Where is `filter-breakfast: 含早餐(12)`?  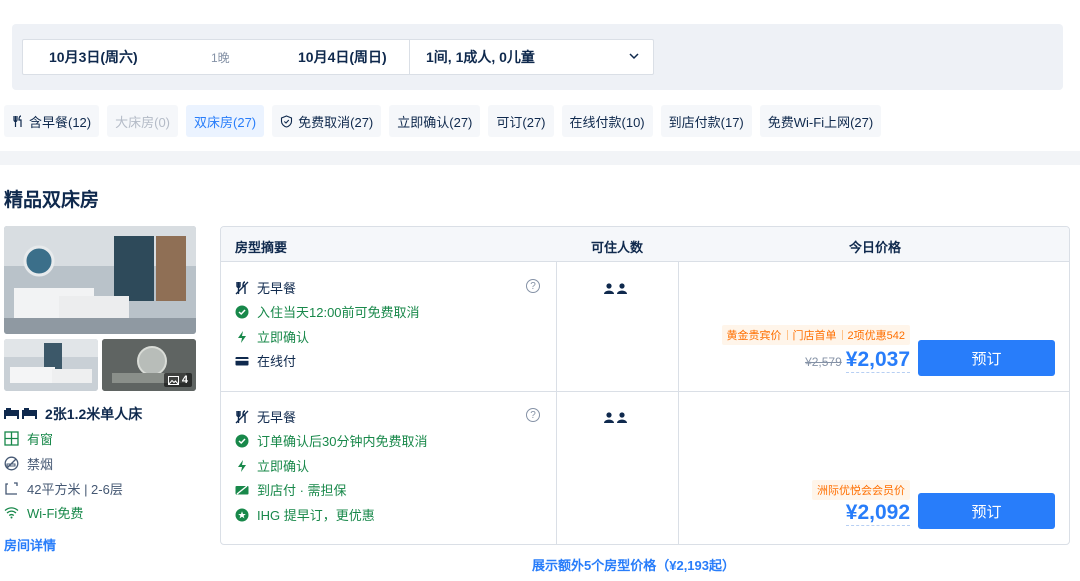
filter-breakfast: 含早餐(12) is located at coordinates (52, 121).